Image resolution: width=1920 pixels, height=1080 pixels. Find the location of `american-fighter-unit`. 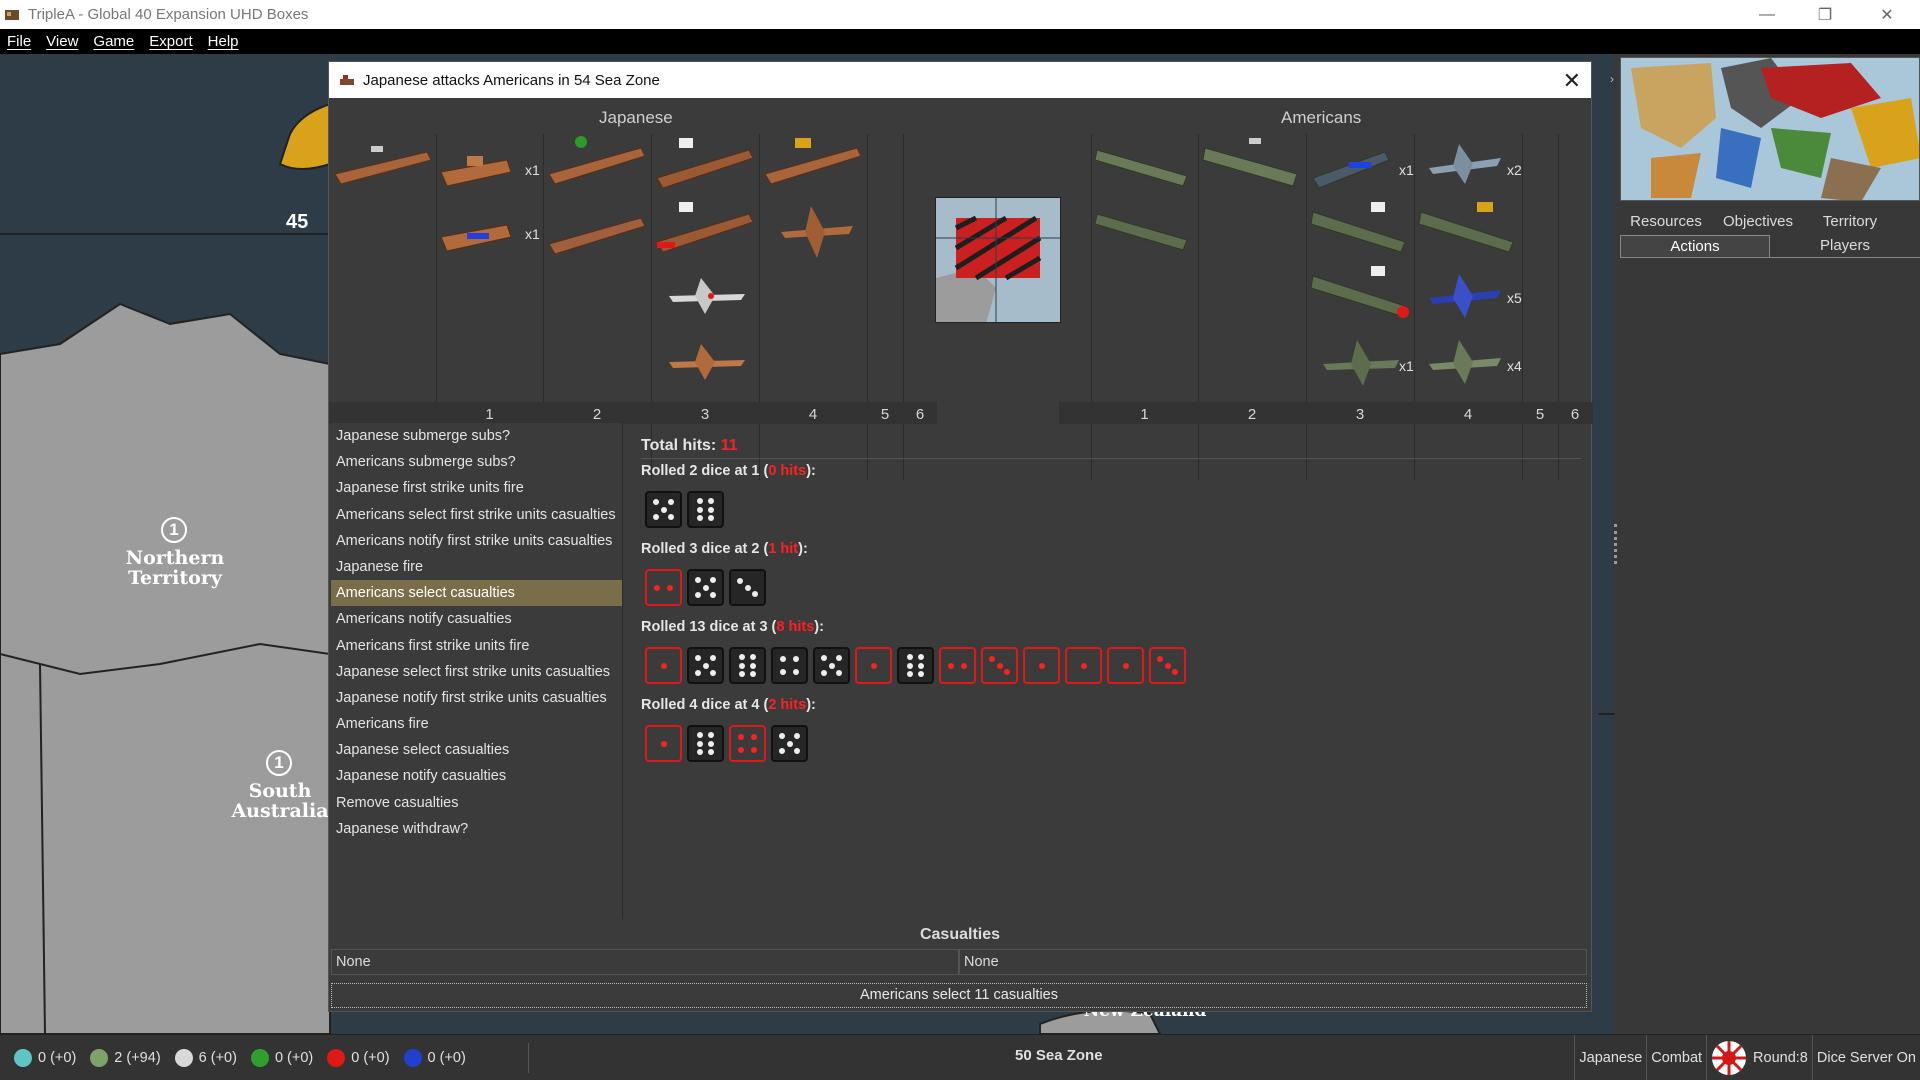

american-fighter-unit is located at coordinates (1465, 163).